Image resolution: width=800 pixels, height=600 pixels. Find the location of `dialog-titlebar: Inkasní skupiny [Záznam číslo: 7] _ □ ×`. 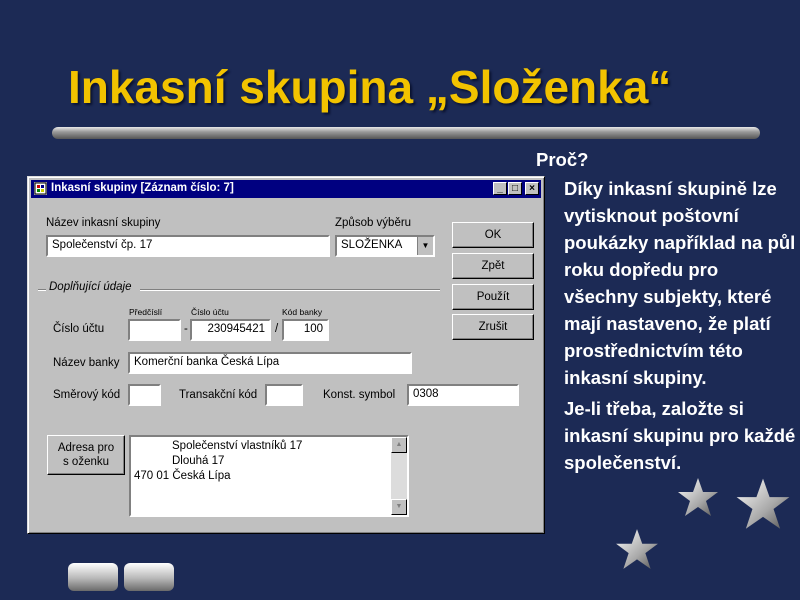

dialog-titlebar: Inkasní skupiny [Záznam číslo: 7] _ □ × is located at coordinates (286, 189).